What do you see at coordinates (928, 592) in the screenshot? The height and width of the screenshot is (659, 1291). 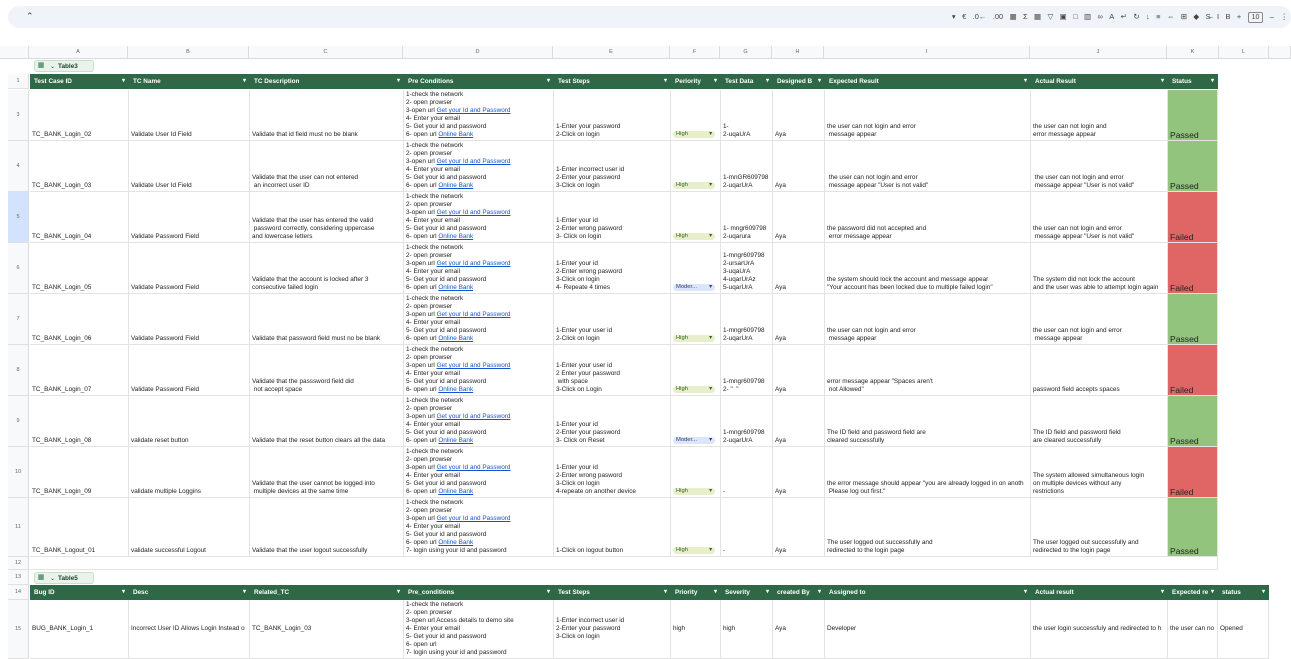 I see `table5-header-cell: Assigned to ▾` at bounding box center [928, 592].